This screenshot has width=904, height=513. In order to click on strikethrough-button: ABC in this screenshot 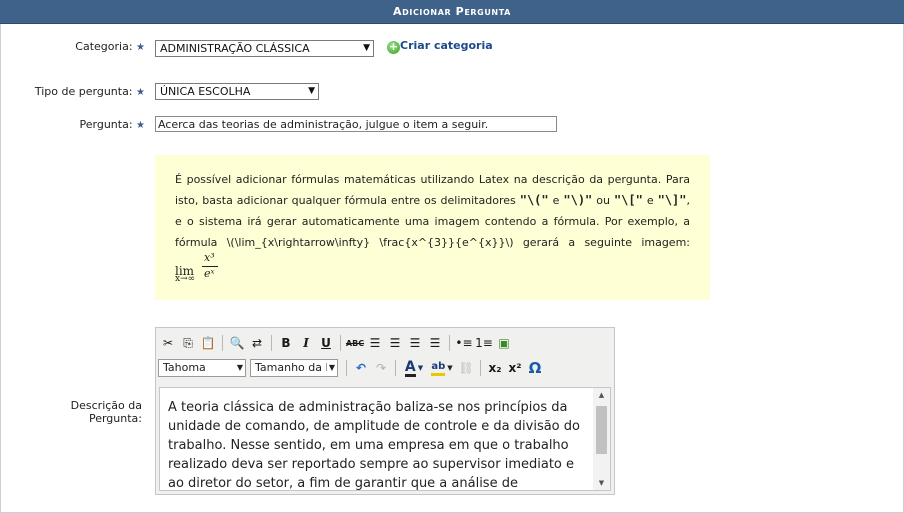, I will do `click(355, 343)`.